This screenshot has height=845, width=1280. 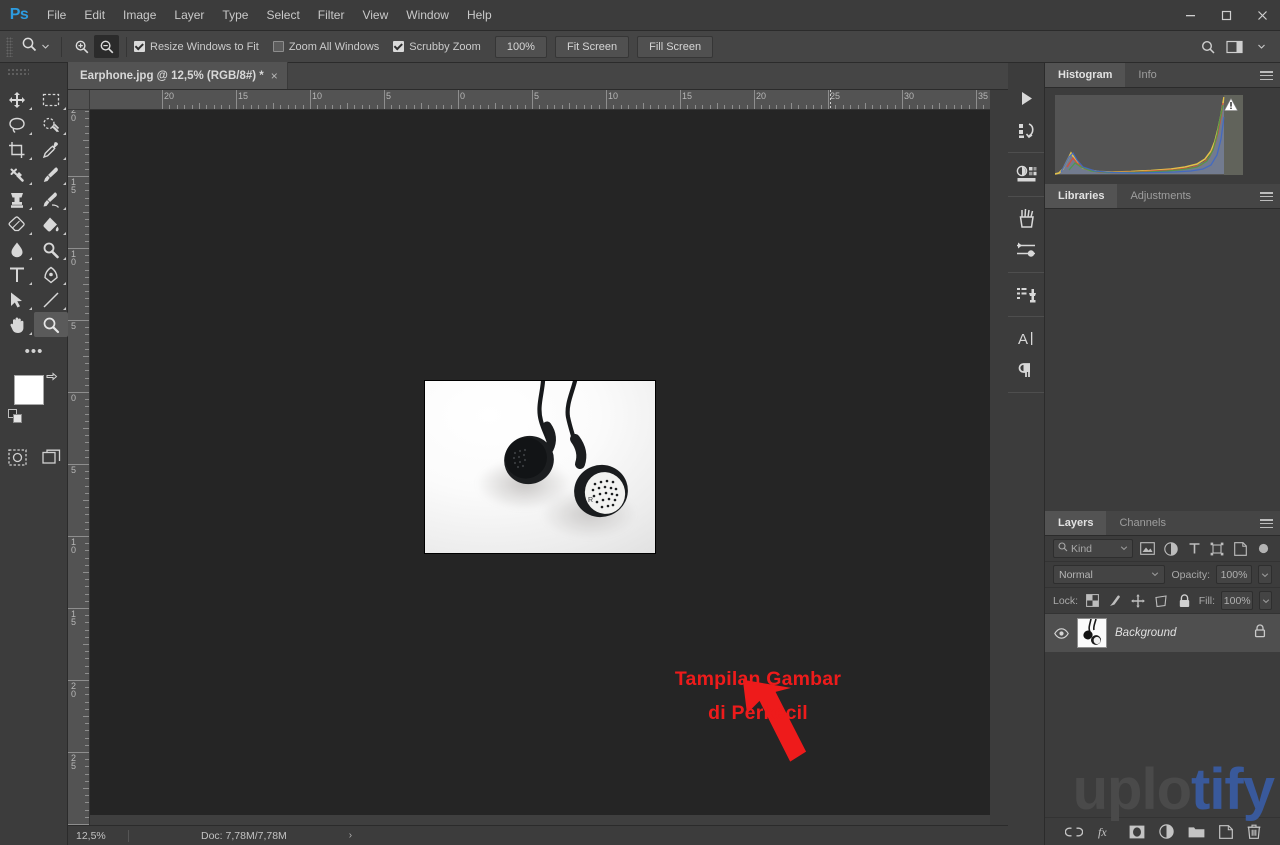 I want to click on opacity-value: 100%, so click(x=1234, y=574).